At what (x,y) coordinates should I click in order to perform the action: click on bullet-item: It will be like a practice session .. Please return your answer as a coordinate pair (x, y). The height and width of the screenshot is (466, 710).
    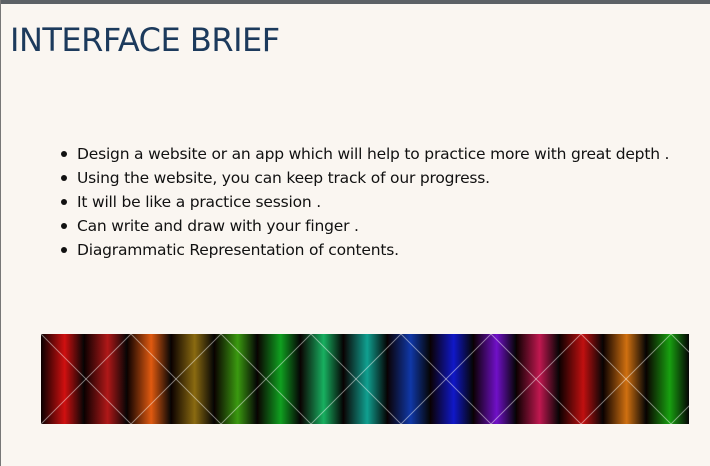
    Looking at the image, I should click on (365, 202).